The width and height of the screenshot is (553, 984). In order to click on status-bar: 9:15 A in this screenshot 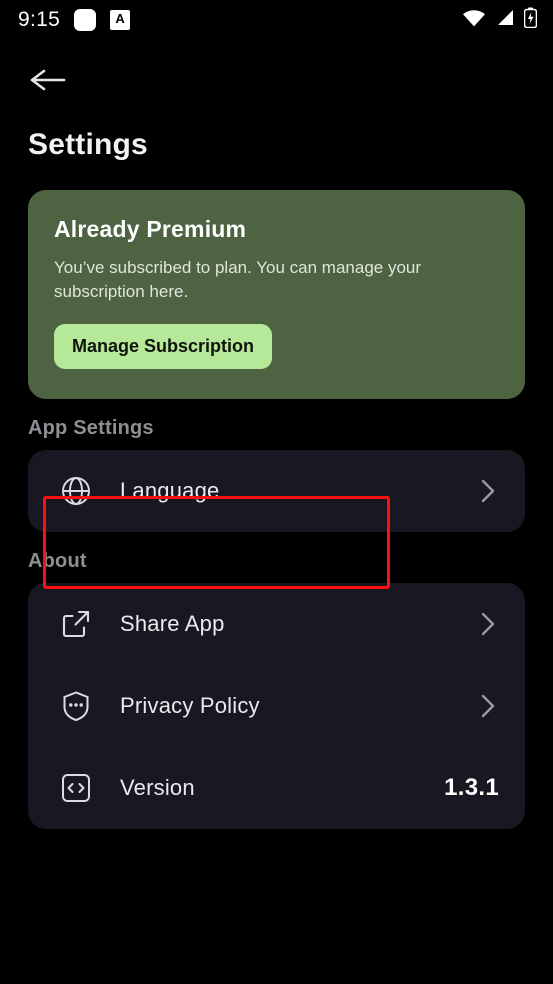, I will do `click(276, 20)`.